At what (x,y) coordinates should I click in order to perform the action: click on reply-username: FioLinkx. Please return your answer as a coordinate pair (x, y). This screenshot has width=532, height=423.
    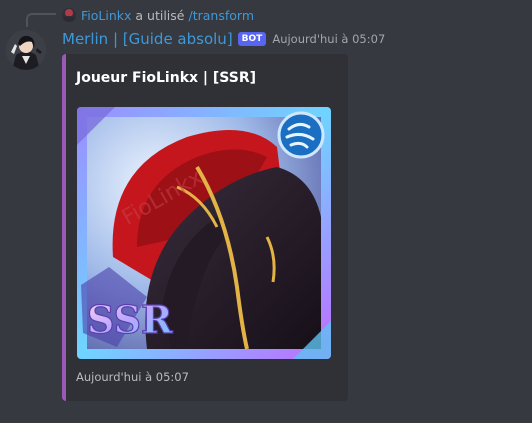
    Looking at the image, I should click on (106, 15).